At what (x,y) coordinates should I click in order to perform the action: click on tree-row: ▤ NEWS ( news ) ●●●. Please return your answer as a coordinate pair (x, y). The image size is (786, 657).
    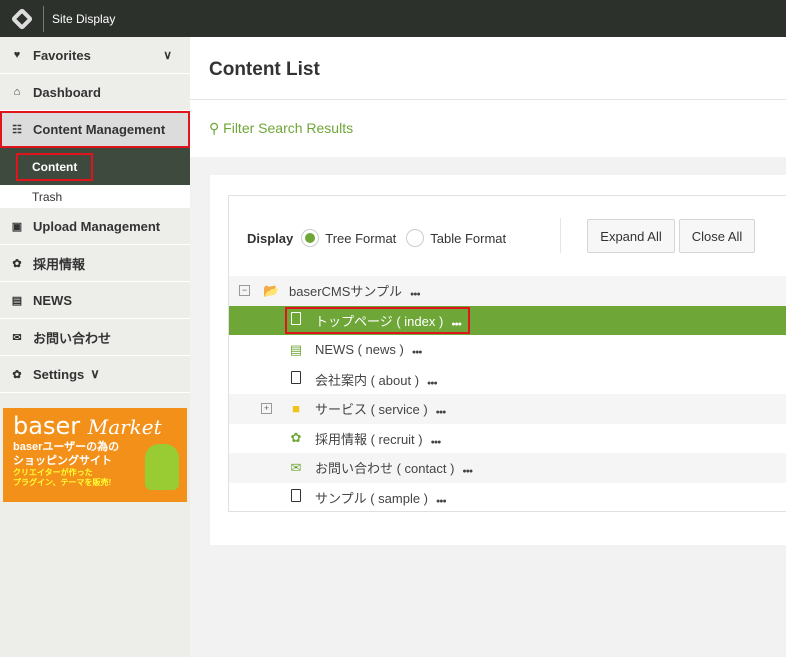
    Looking at the image, I should click on (507, 350).